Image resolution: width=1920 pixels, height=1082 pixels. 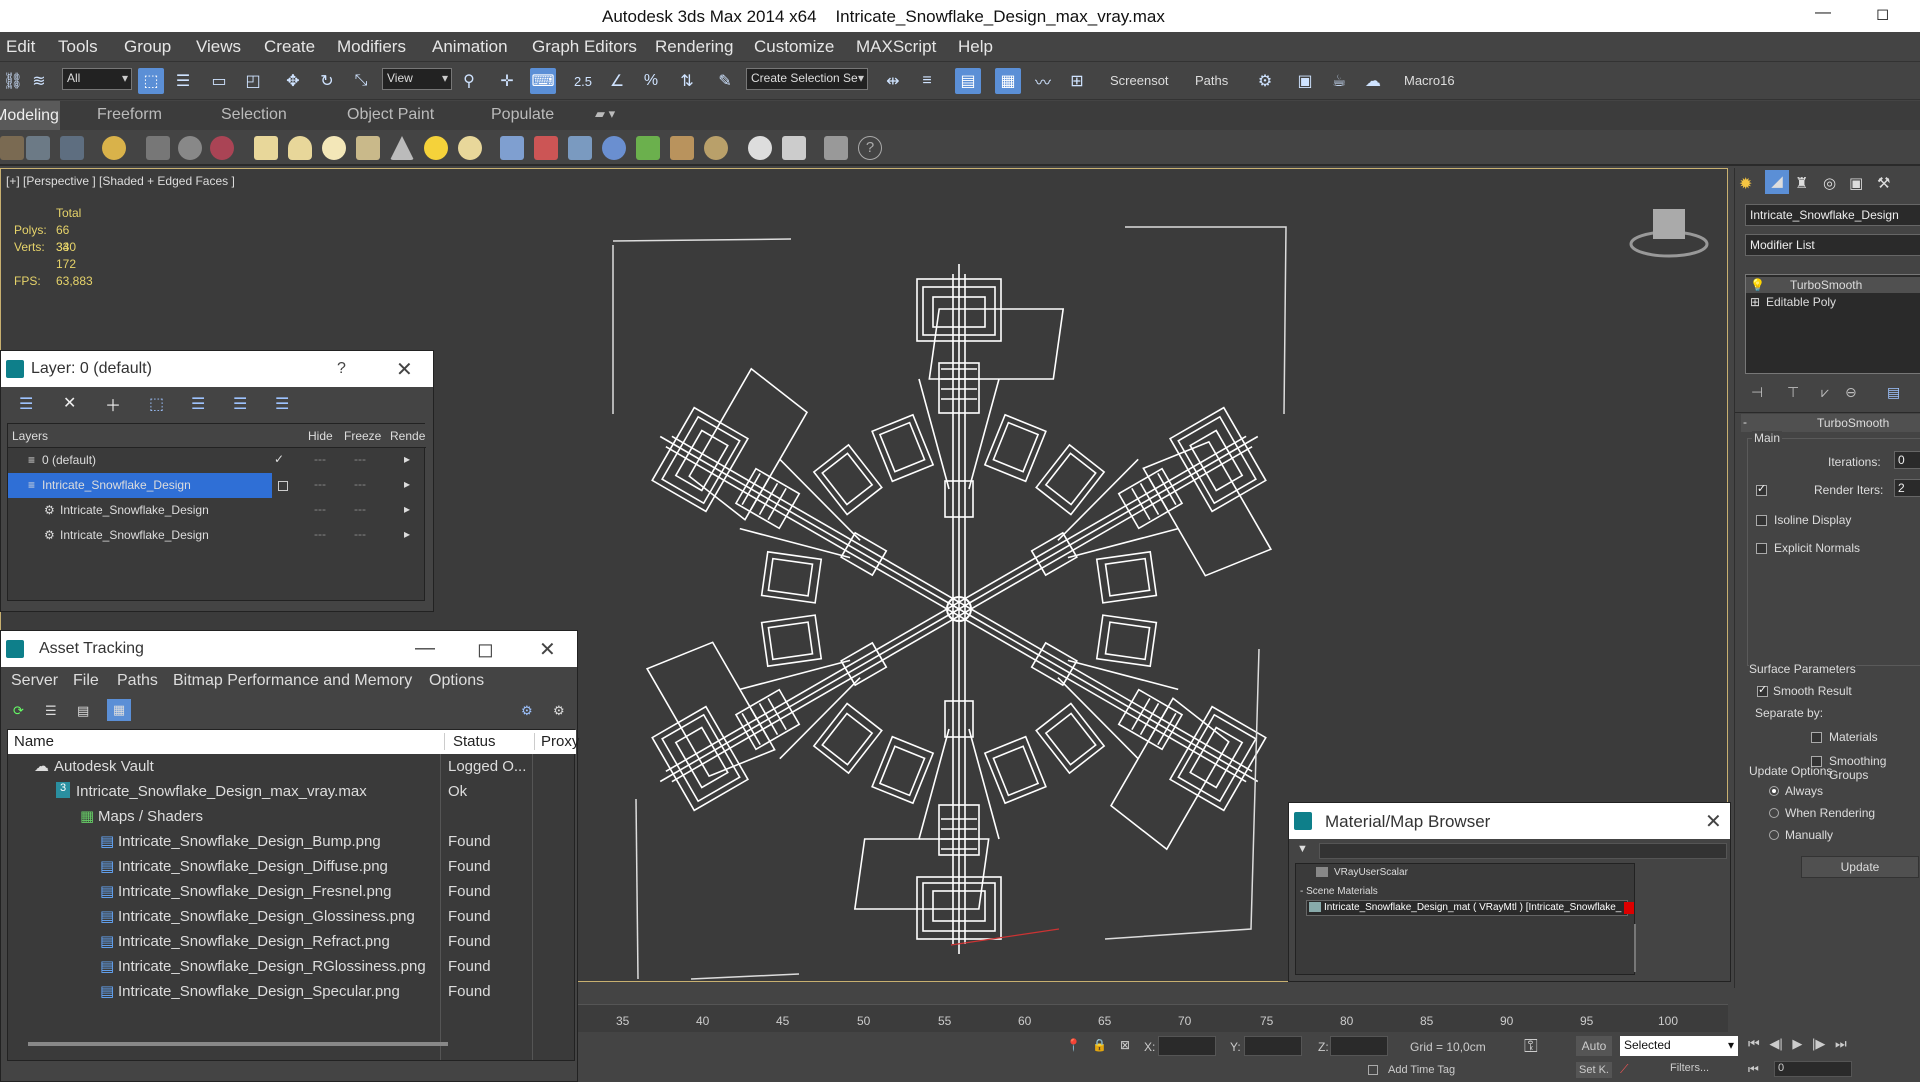 What do you see at coordinates (1339, 891) in the screenshot?
I see `scene-materials-header: - Scene Materials` at bounding box center [1339, 891].